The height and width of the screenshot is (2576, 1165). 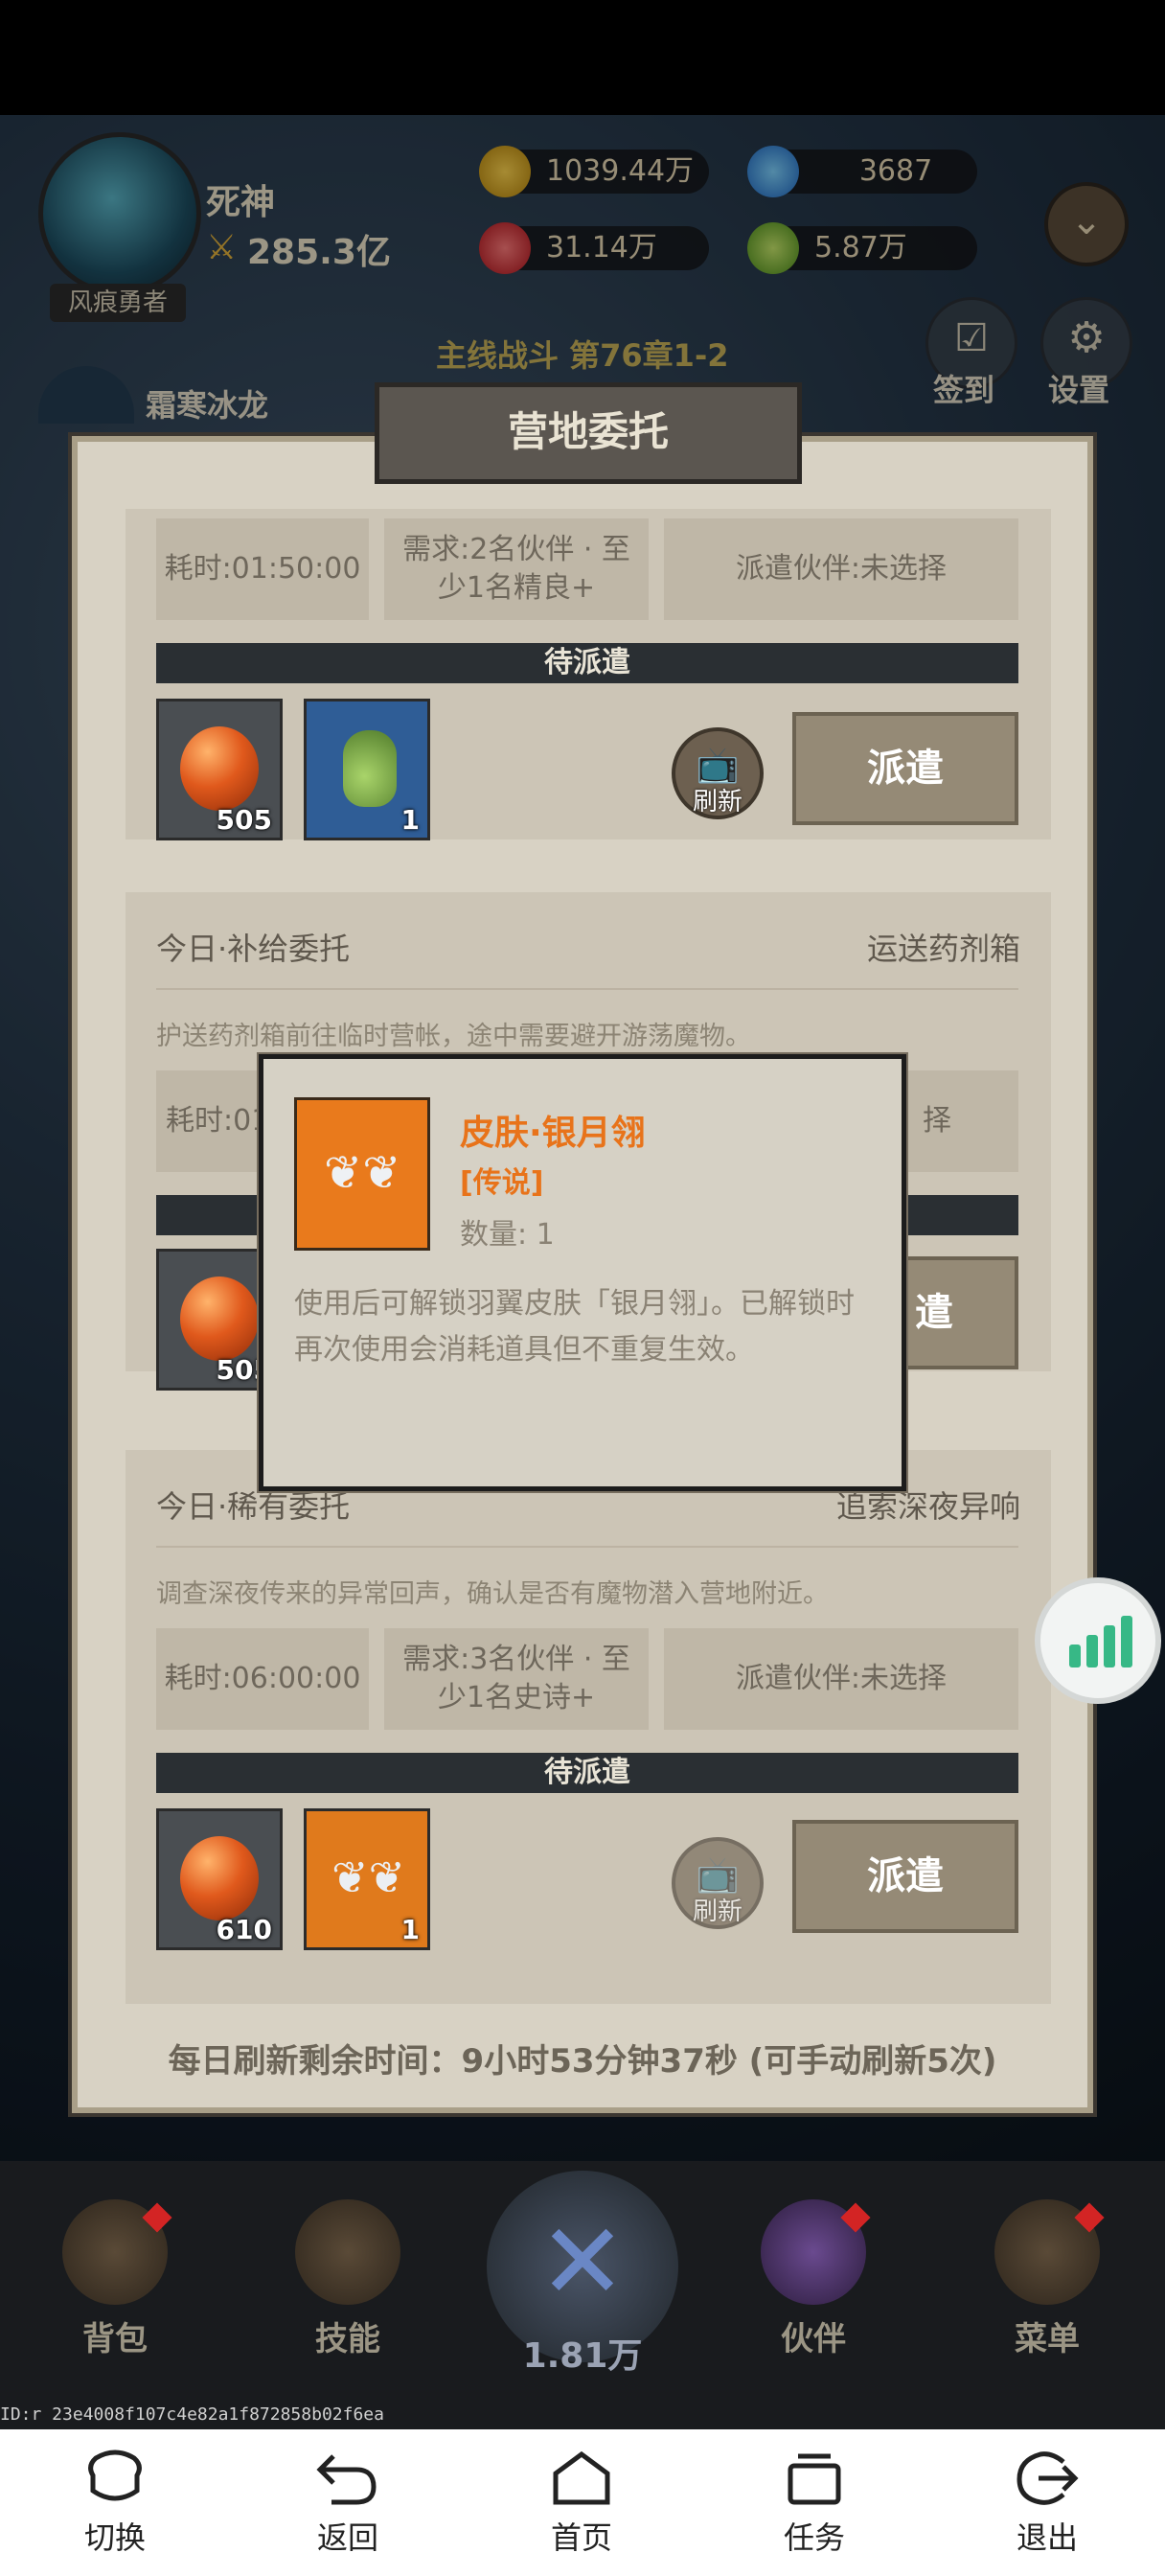 I want to click on back-arrow-icon, so click(x=346, y=2479).